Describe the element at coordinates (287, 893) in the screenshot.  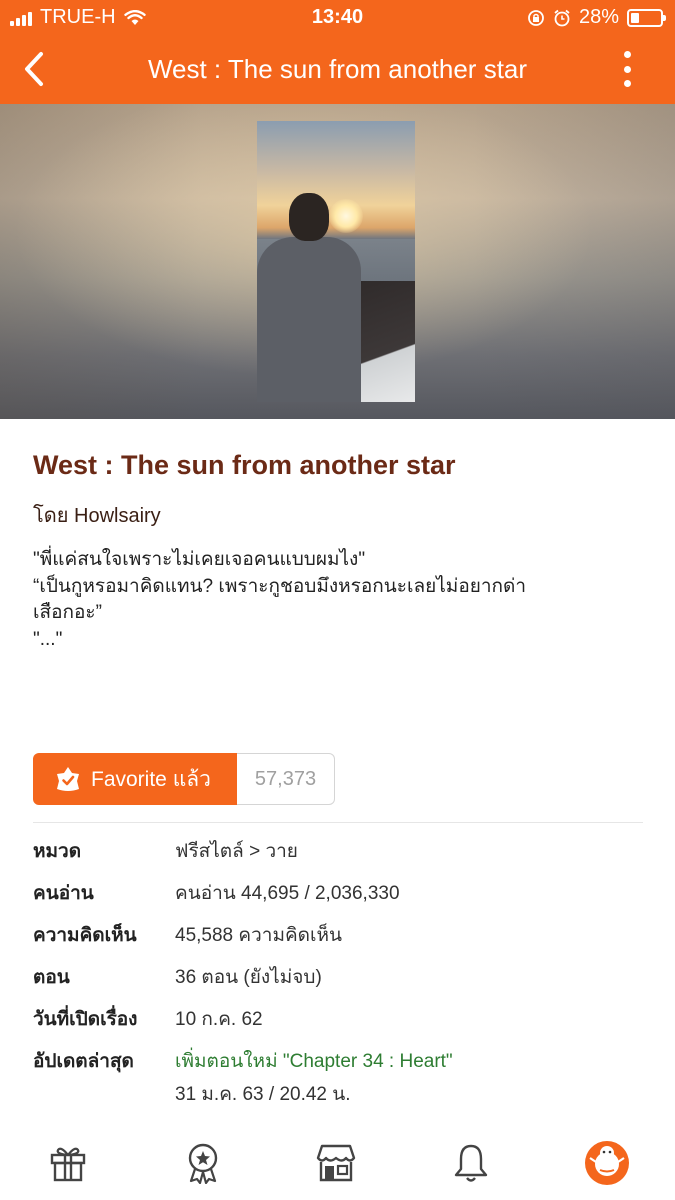
I see `detail-value: คนอ่าน 44,695 / 2,036,330` at that location.